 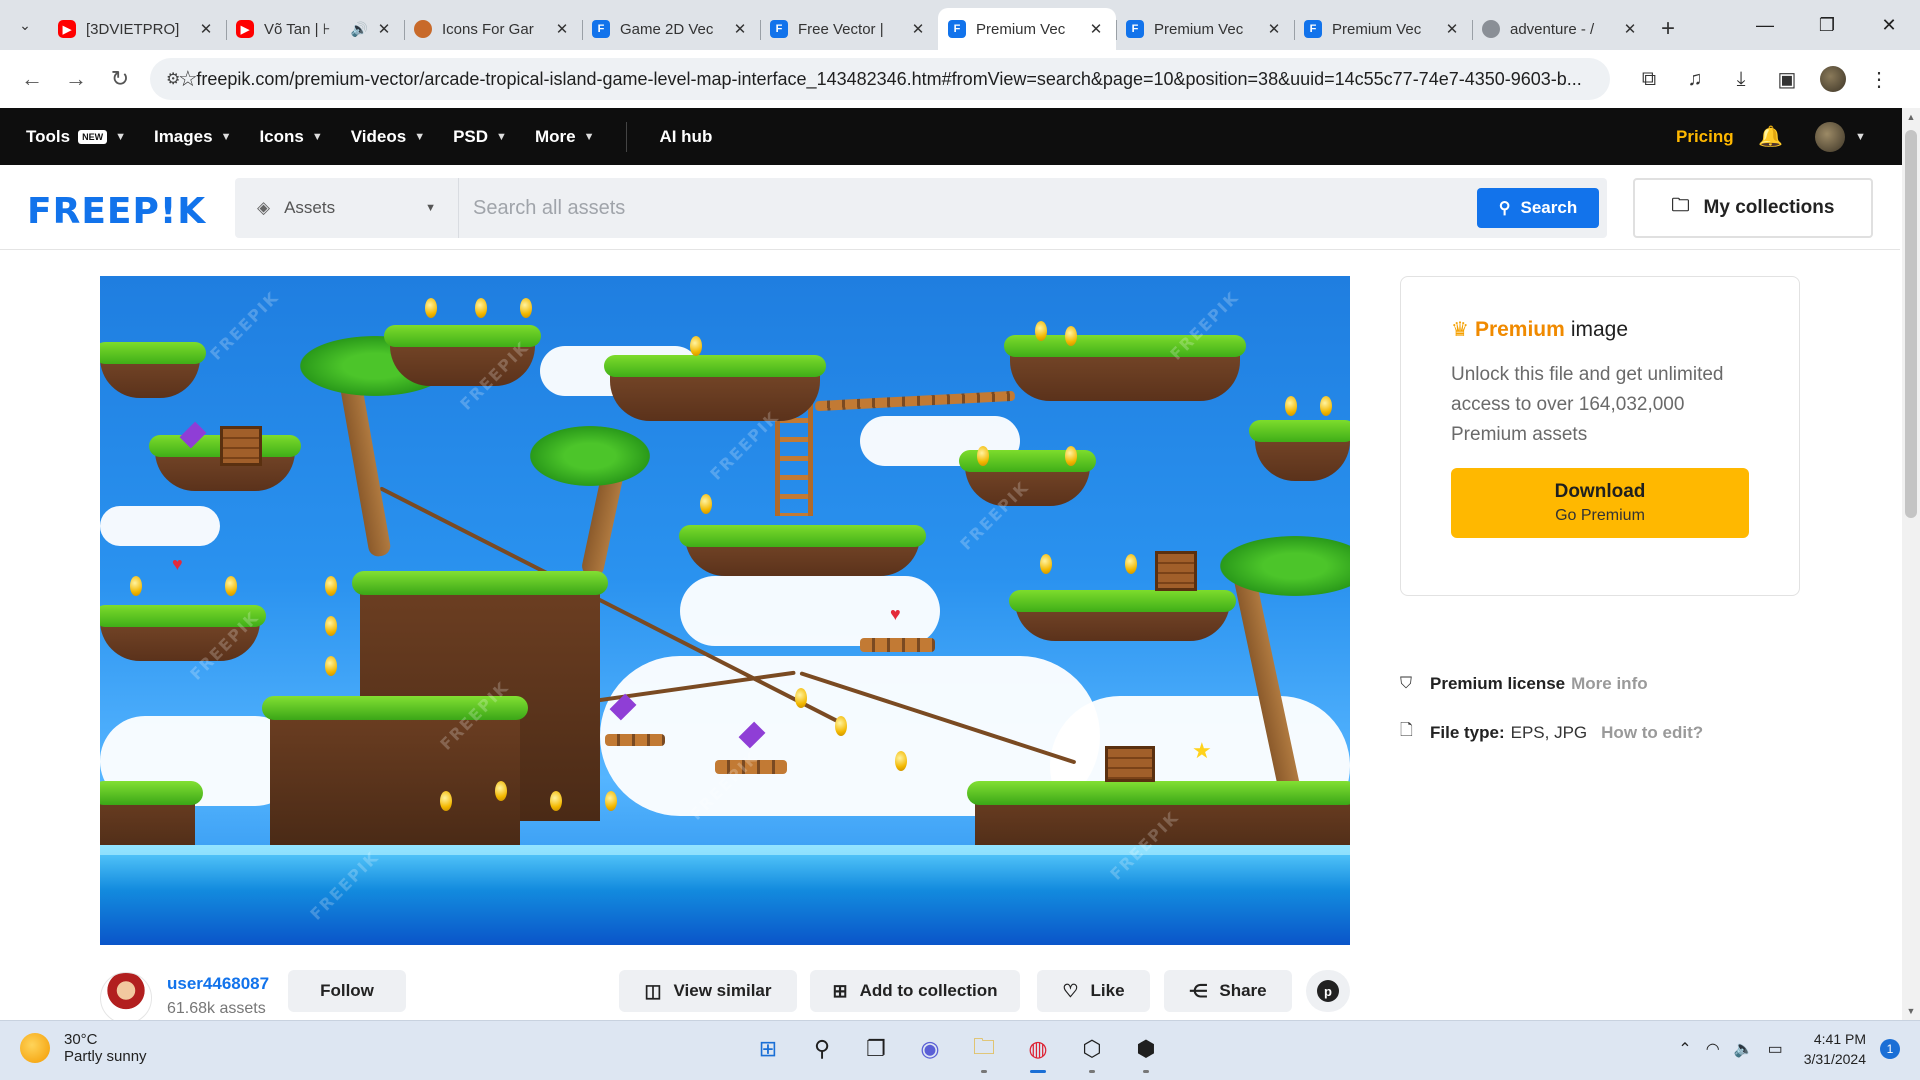 What do you see at coordinates (930, 1049) in the screenshot?
I see `meet-icon: ◉` at bounding box center [930, 1049].